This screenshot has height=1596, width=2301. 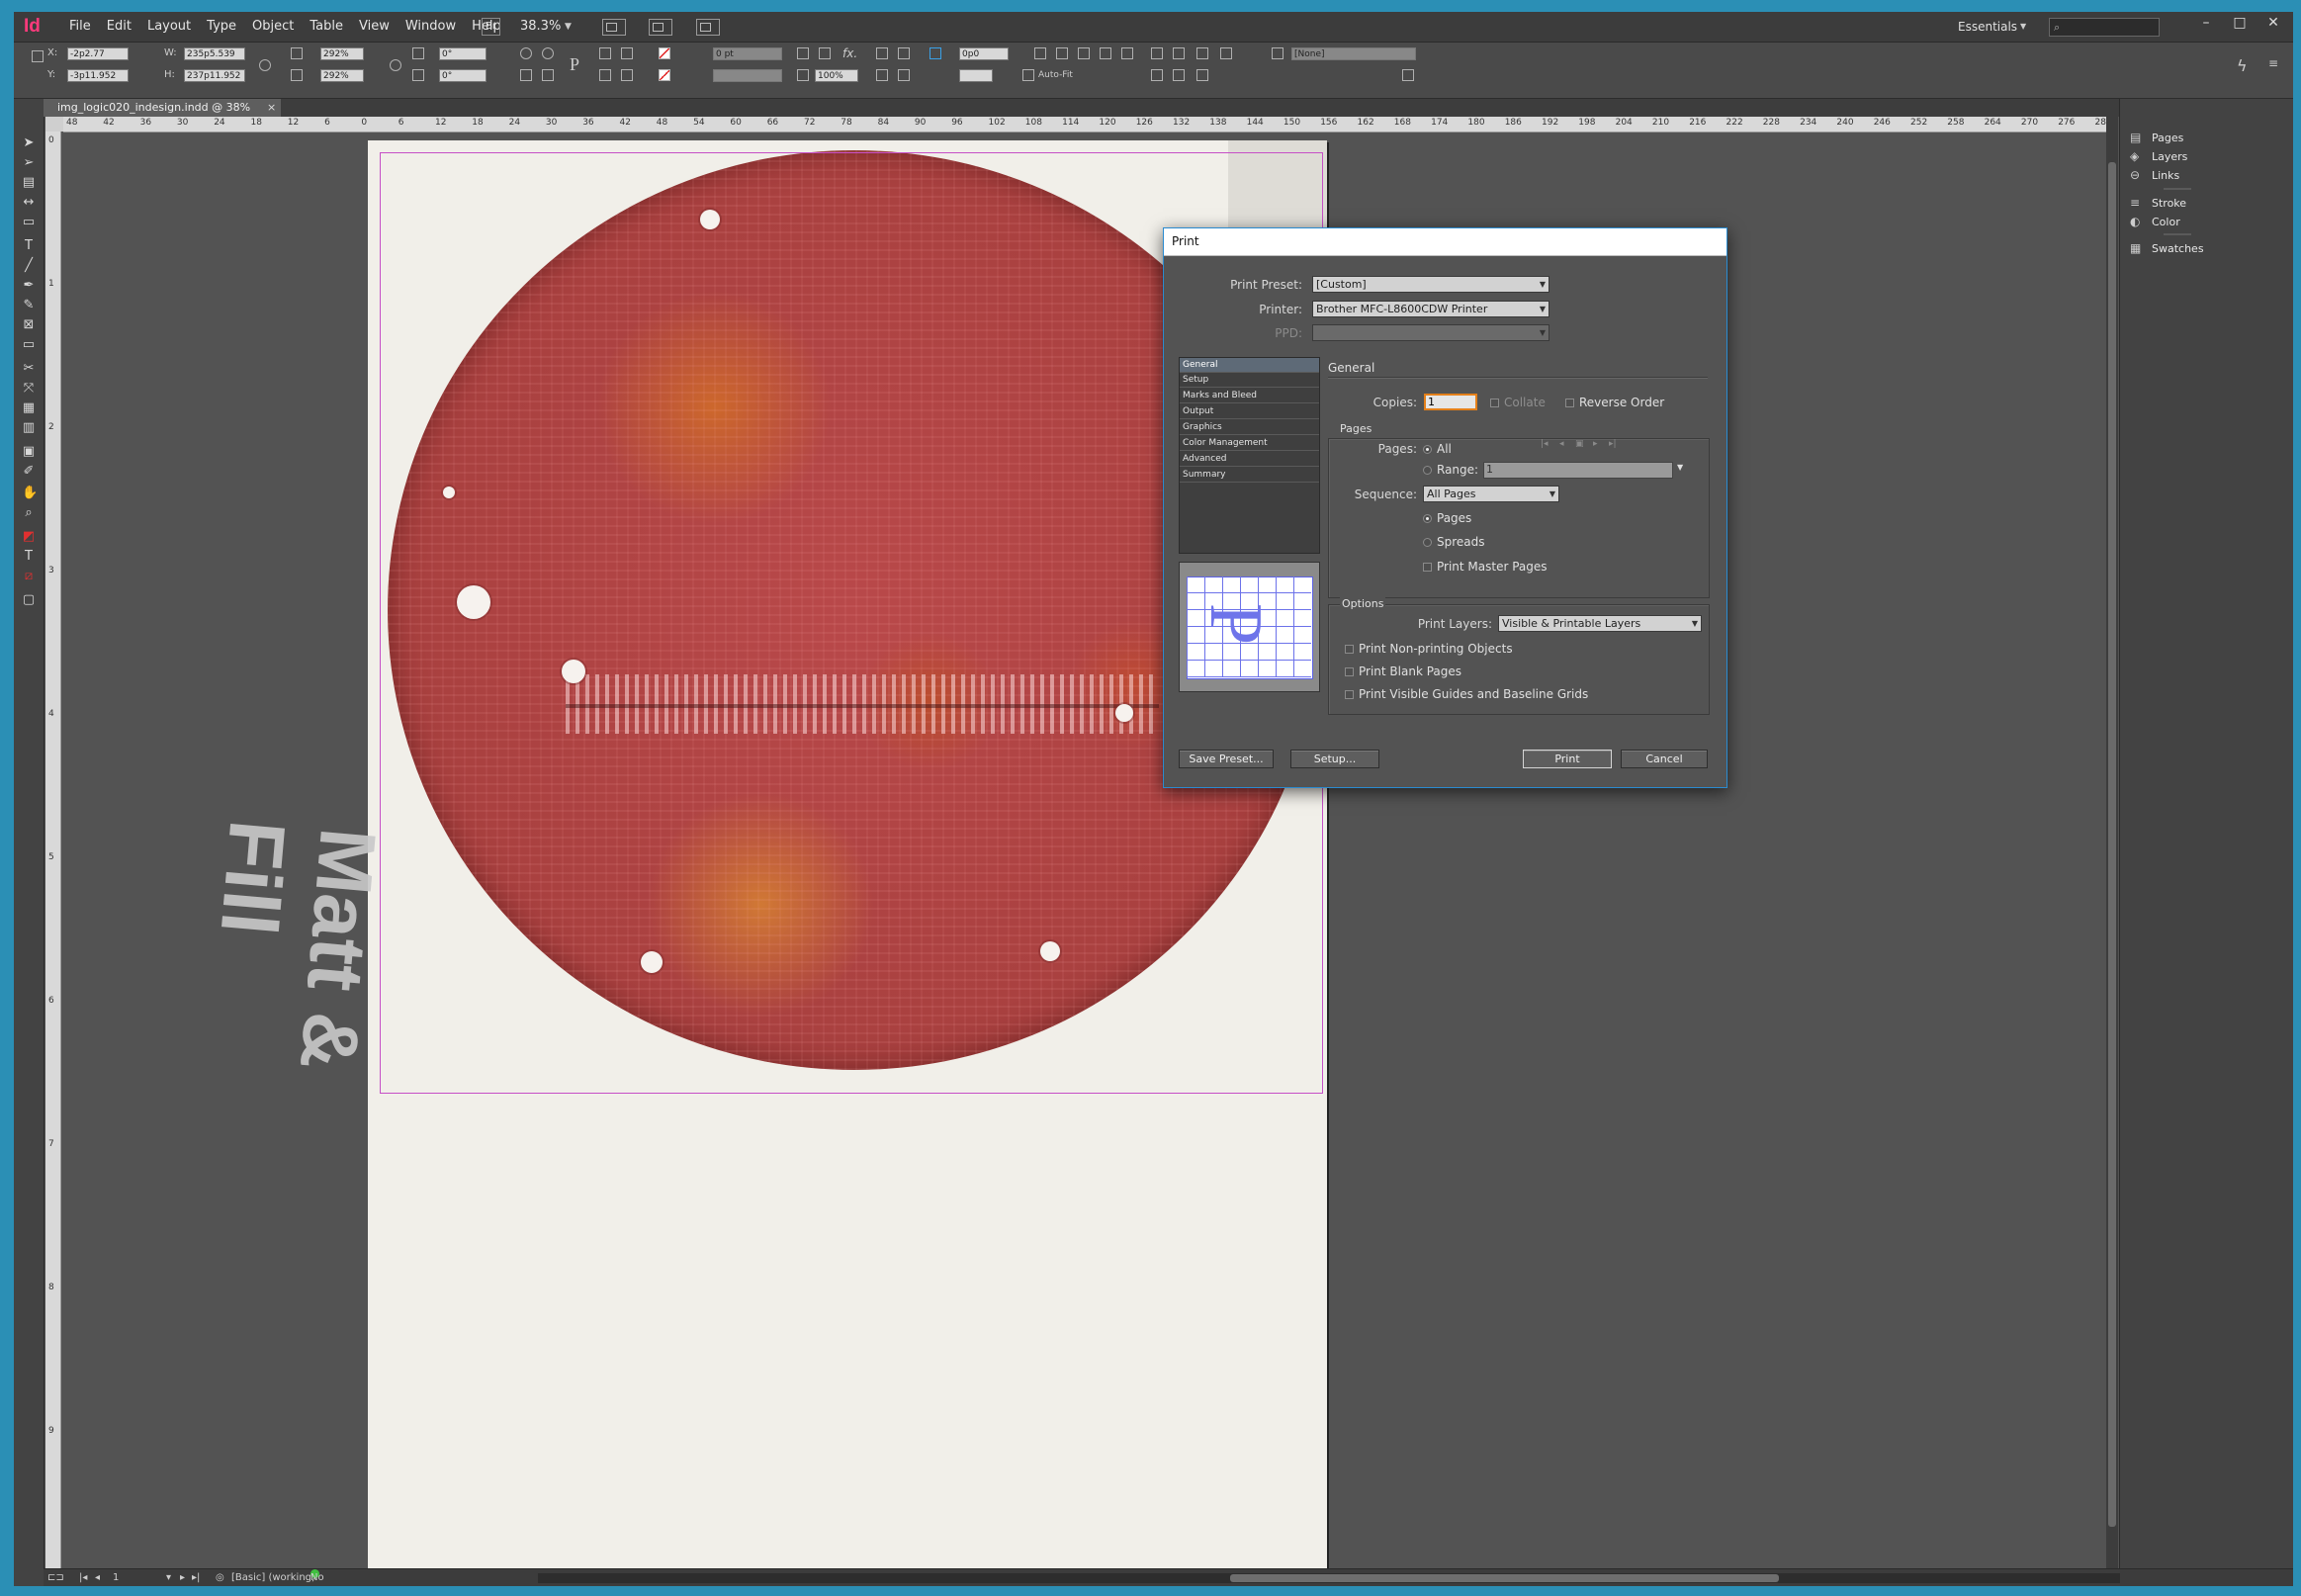 I want to click on y-field: -3p11.952, so click(x=98, y=75).